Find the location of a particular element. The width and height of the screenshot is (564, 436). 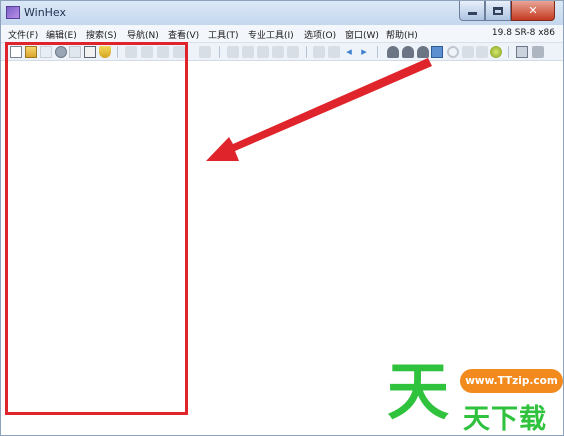

watermark-glyph: 天 is located at coordinates (418, 390).